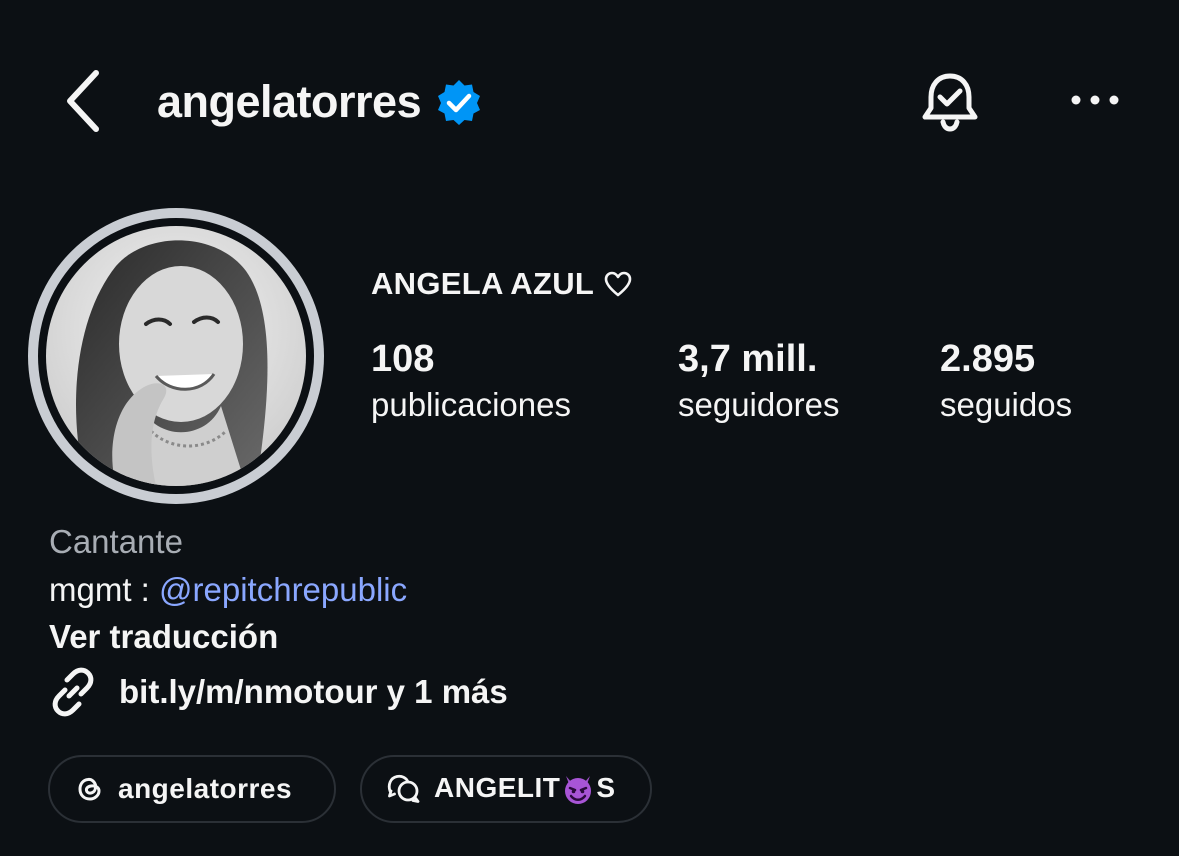  I want to click on bio-link: bit.ly/m/nmotour y 1 más, so click(277, 692).